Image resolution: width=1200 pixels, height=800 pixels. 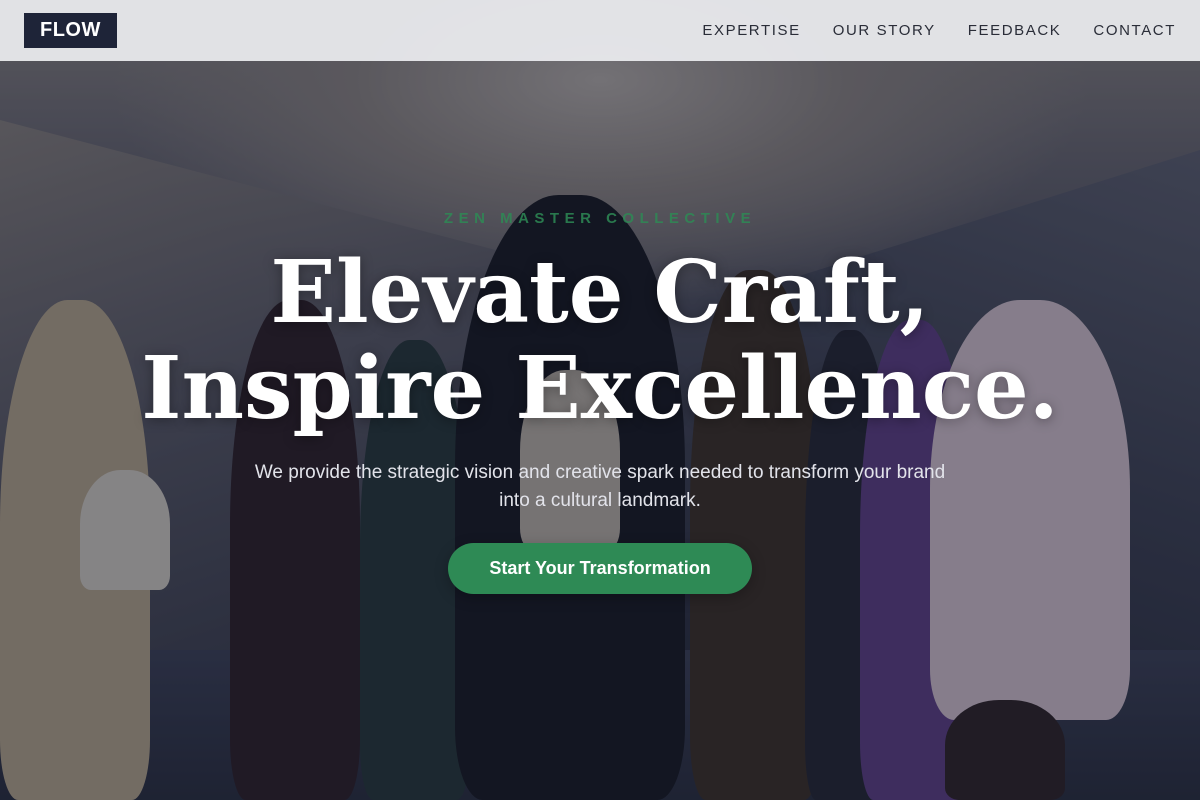 What do you see at coordinates (70, 30) in the screenshot?
I see `brand-logo: FLOW` at bounding box center [70, 30].